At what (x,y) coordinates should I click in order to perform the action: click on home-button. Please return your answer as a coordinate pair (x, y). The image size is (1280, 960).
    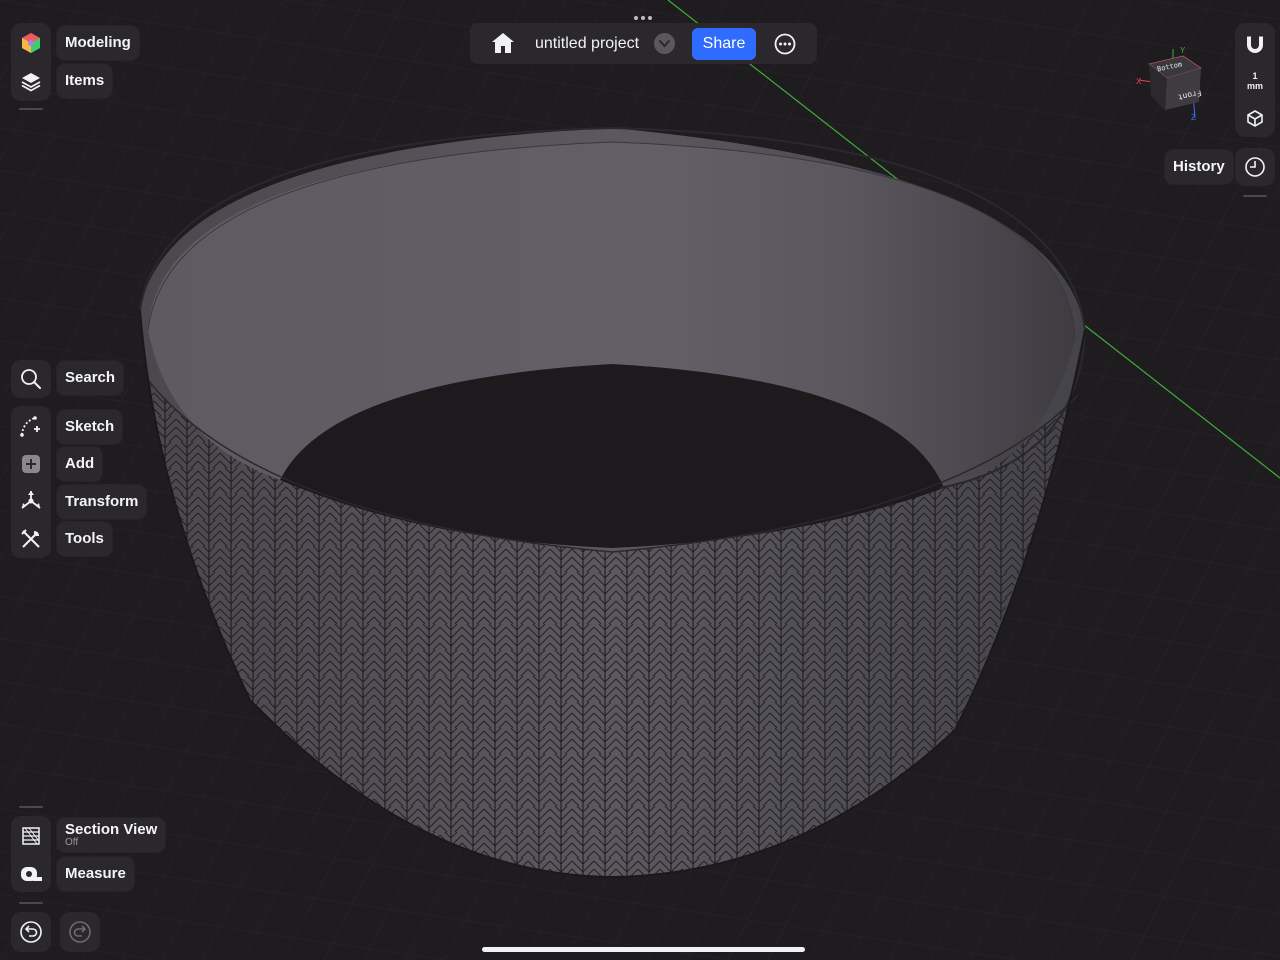
    Looking at the image, I should click on (503, 43).